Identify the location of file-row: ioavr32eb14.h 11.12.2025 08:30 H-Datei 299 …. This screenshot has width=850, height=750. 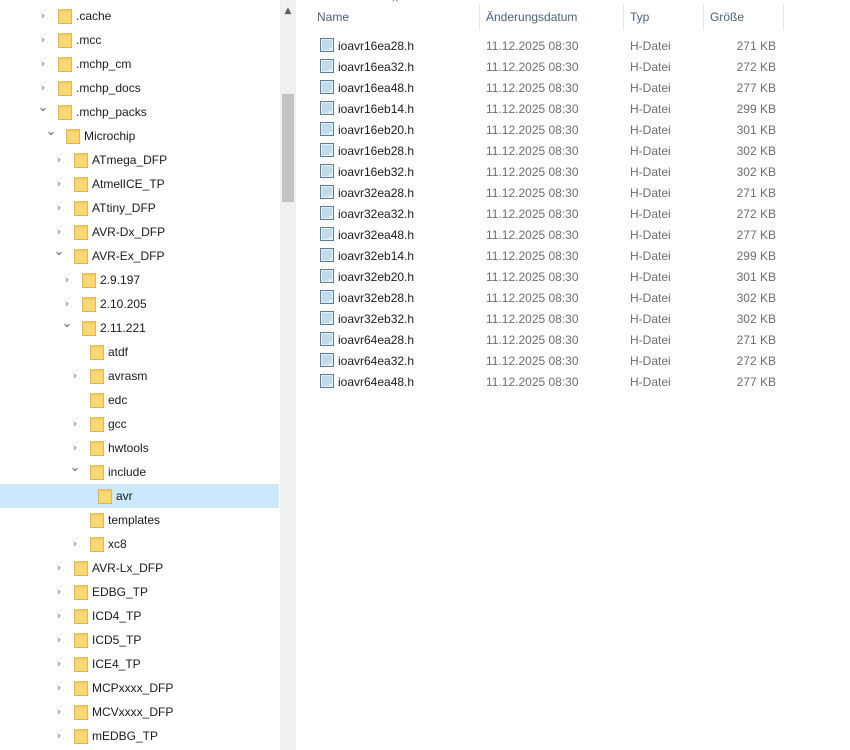
(573, 255).